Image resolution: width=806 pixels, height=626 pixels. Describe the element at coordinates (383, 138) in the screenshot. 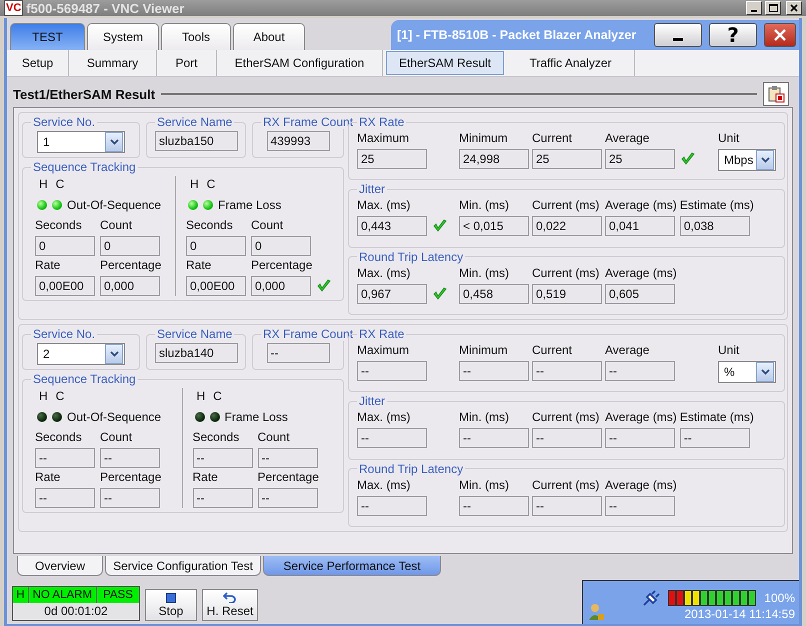

I see `field-label: Maximum` at that location.